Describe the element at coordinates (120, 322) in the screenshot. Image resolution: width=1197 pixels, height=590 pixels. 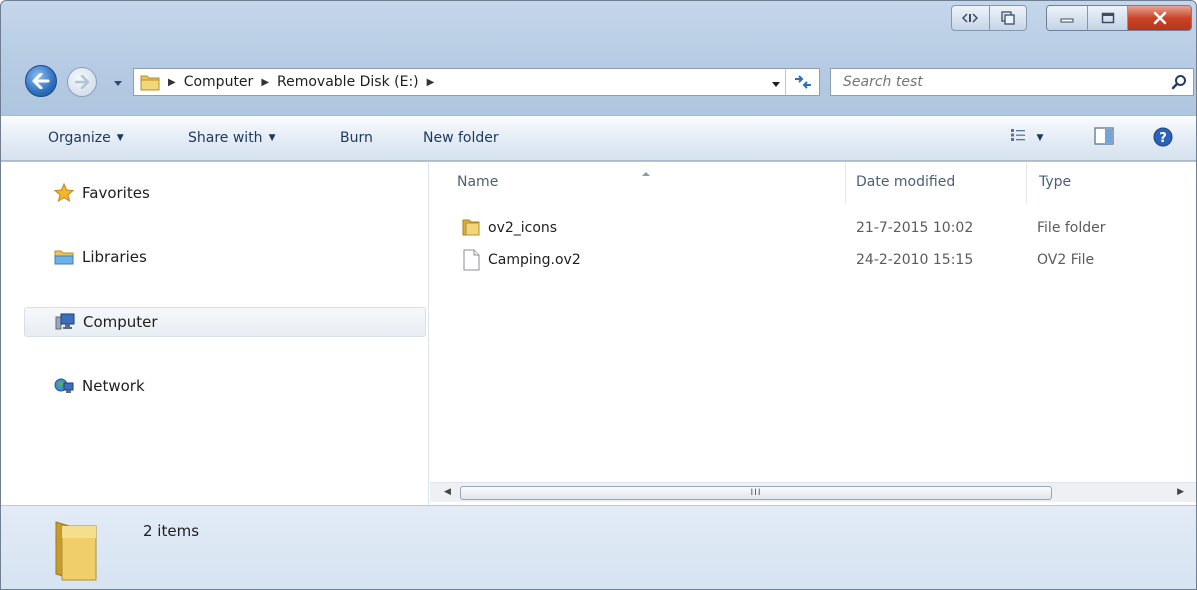
I see `nav-label-computer: Computer` at that location.